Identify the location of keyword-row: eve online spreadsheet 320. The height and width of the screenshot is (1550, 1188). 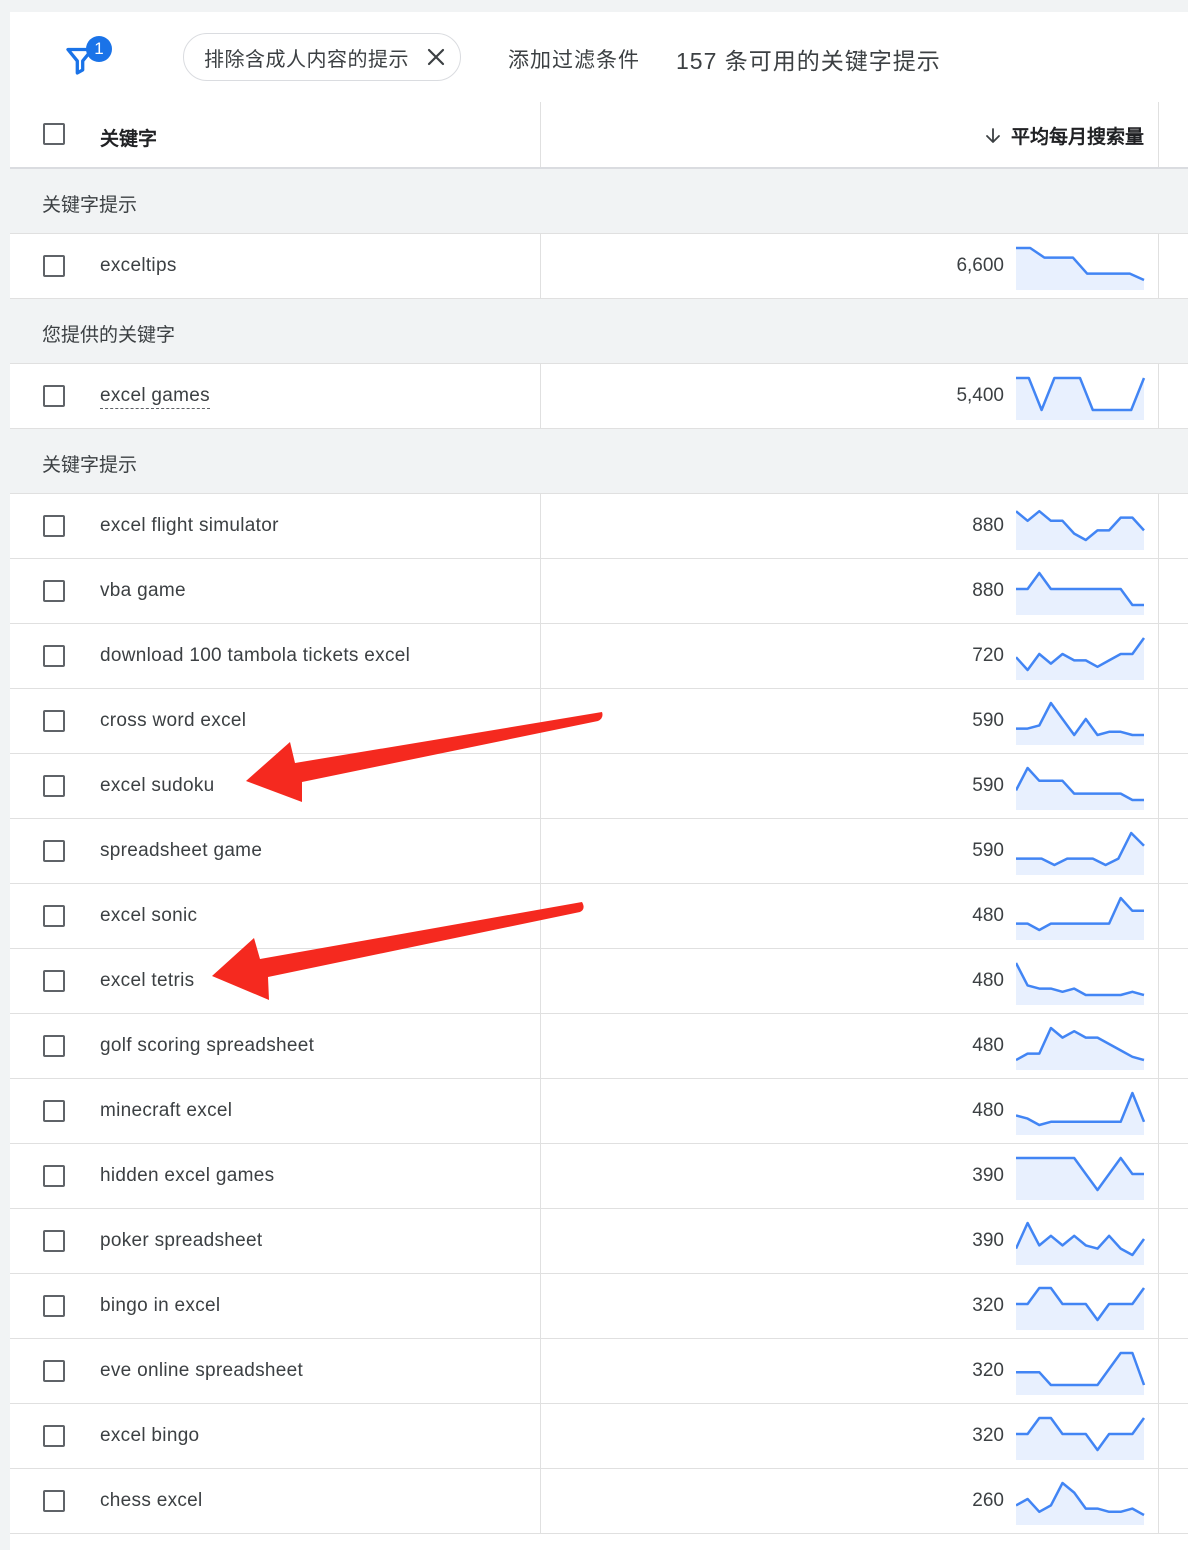
(599, 1371).